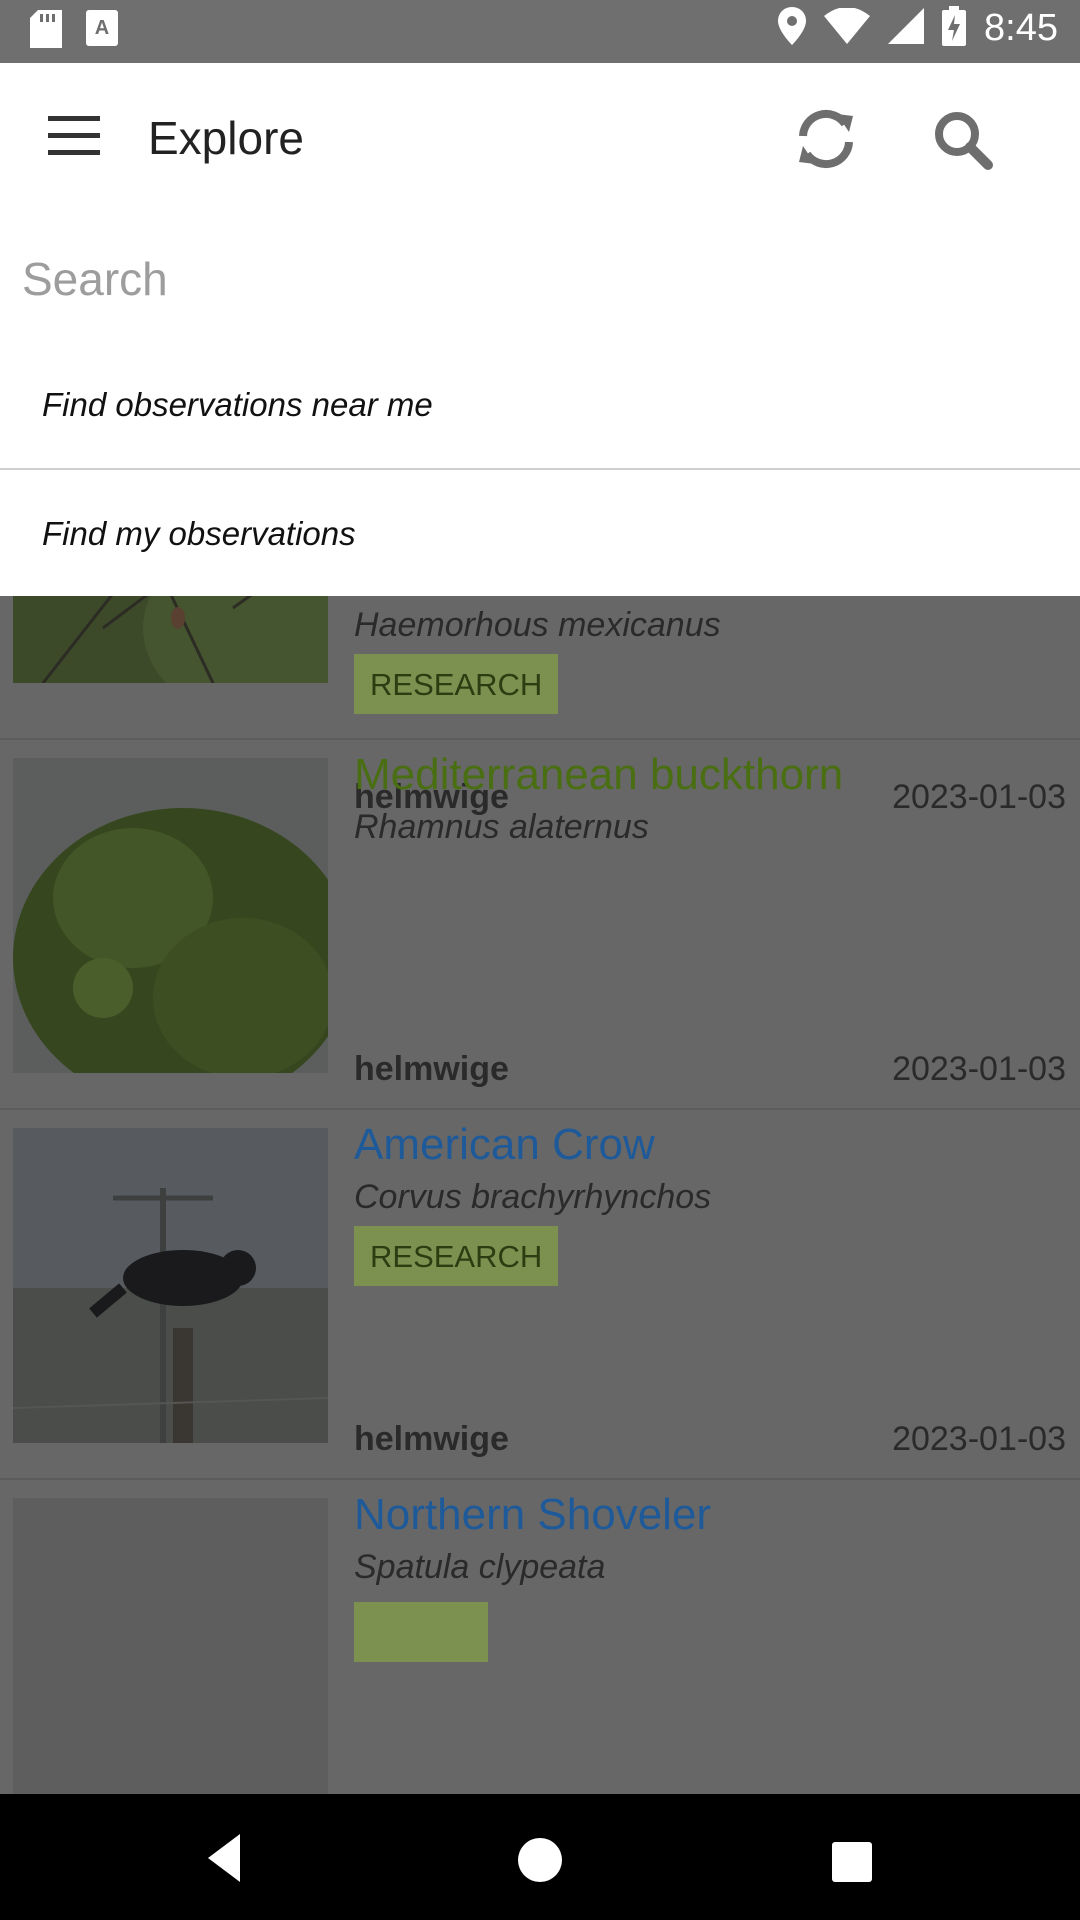 The height and width of the screenshot is (1920, 1080). What do you see at coordinates (906, 28) in the screenshot?
I see `signal-icon` at bounding box center [906, 28].